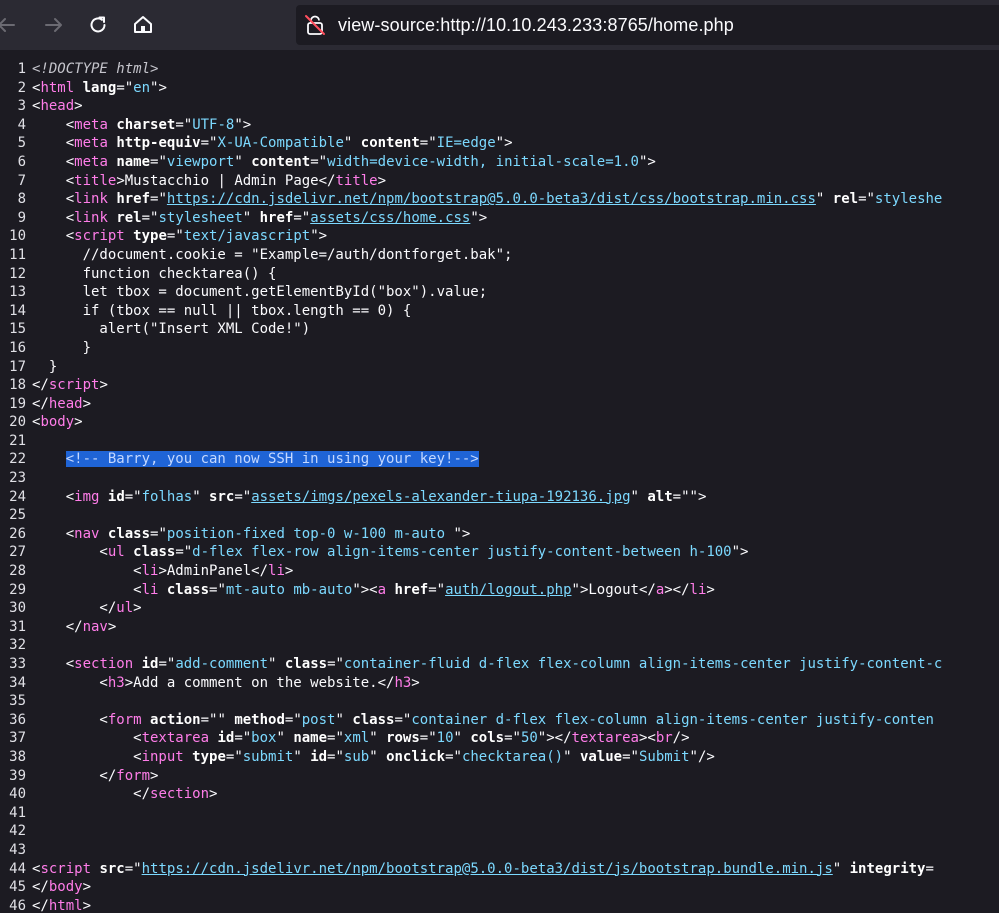 The height and width of the screenshot is (913, 999). I want to click on line-number: 39, so click(17, 775).